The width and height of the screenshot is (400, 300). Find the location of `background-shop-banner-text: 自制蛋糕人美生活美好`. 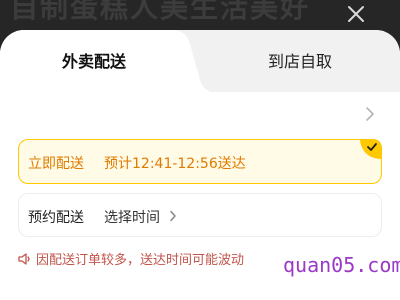

background-shop-banner-text: 自制蛋糕人美生活美好 is located at coordinates (160, 12).